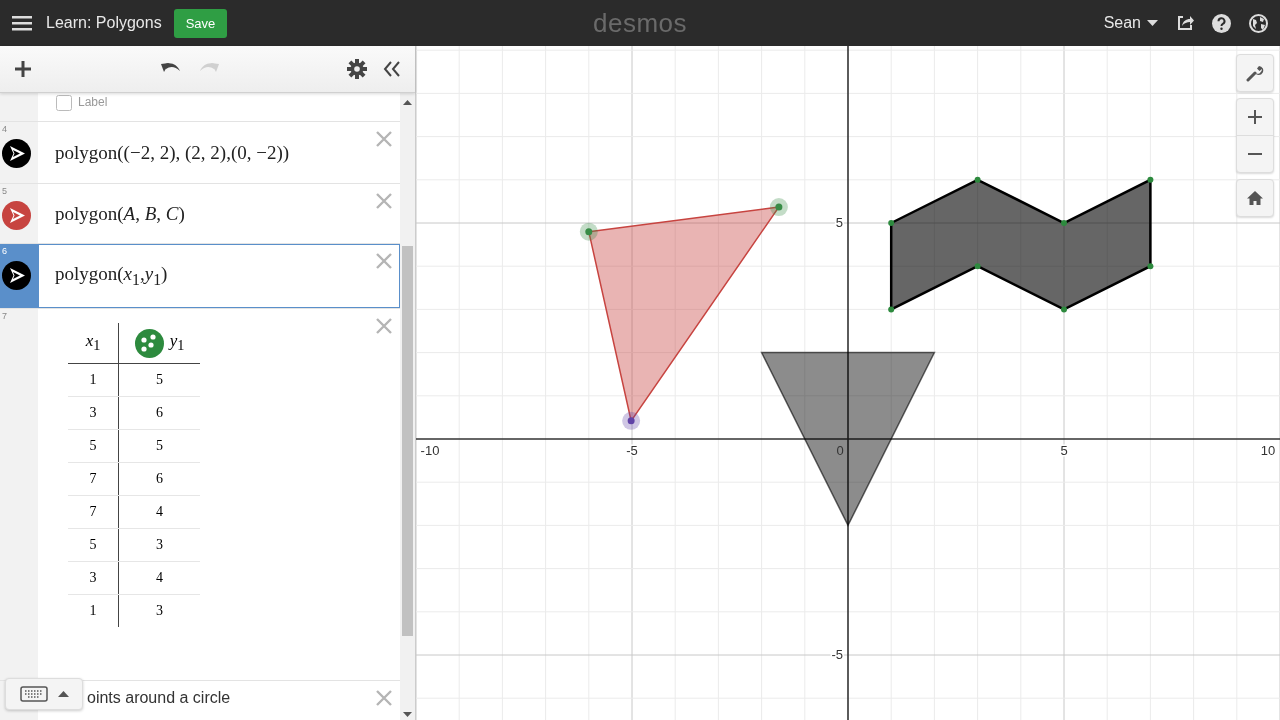 The image size is (1280, 720). Describe the element at coordinates (392, 69) in the screenshot. I see `collapse-icon` at that location.